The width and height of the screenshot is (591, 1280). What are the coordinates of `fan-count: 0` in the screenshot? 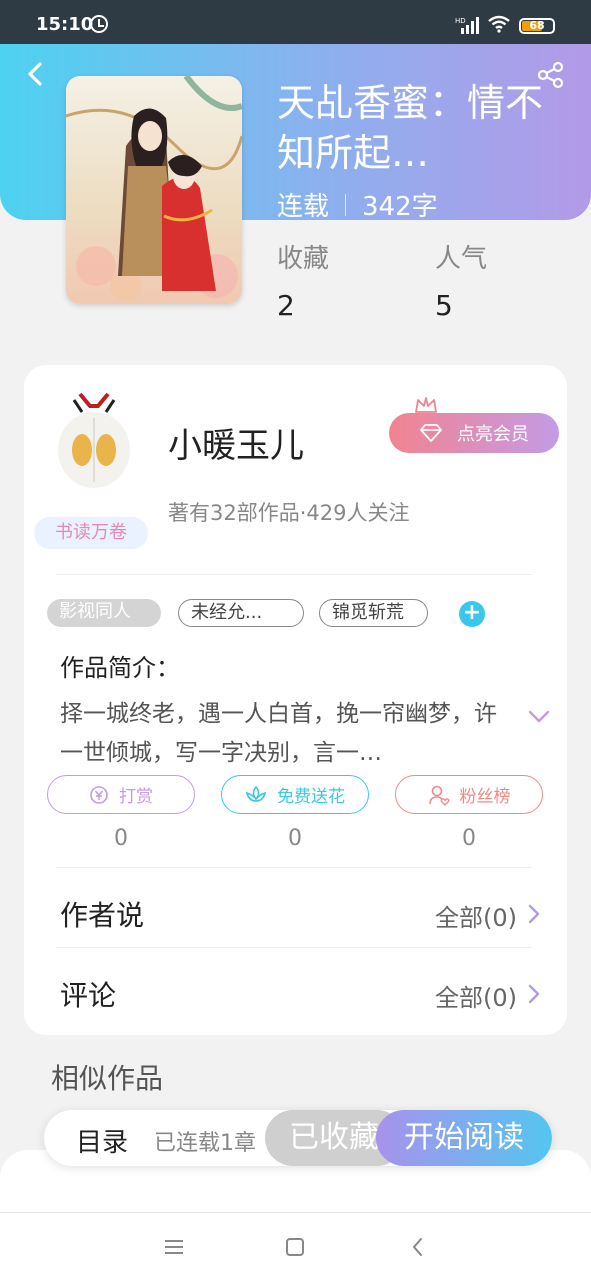 It's located at (469, 838).